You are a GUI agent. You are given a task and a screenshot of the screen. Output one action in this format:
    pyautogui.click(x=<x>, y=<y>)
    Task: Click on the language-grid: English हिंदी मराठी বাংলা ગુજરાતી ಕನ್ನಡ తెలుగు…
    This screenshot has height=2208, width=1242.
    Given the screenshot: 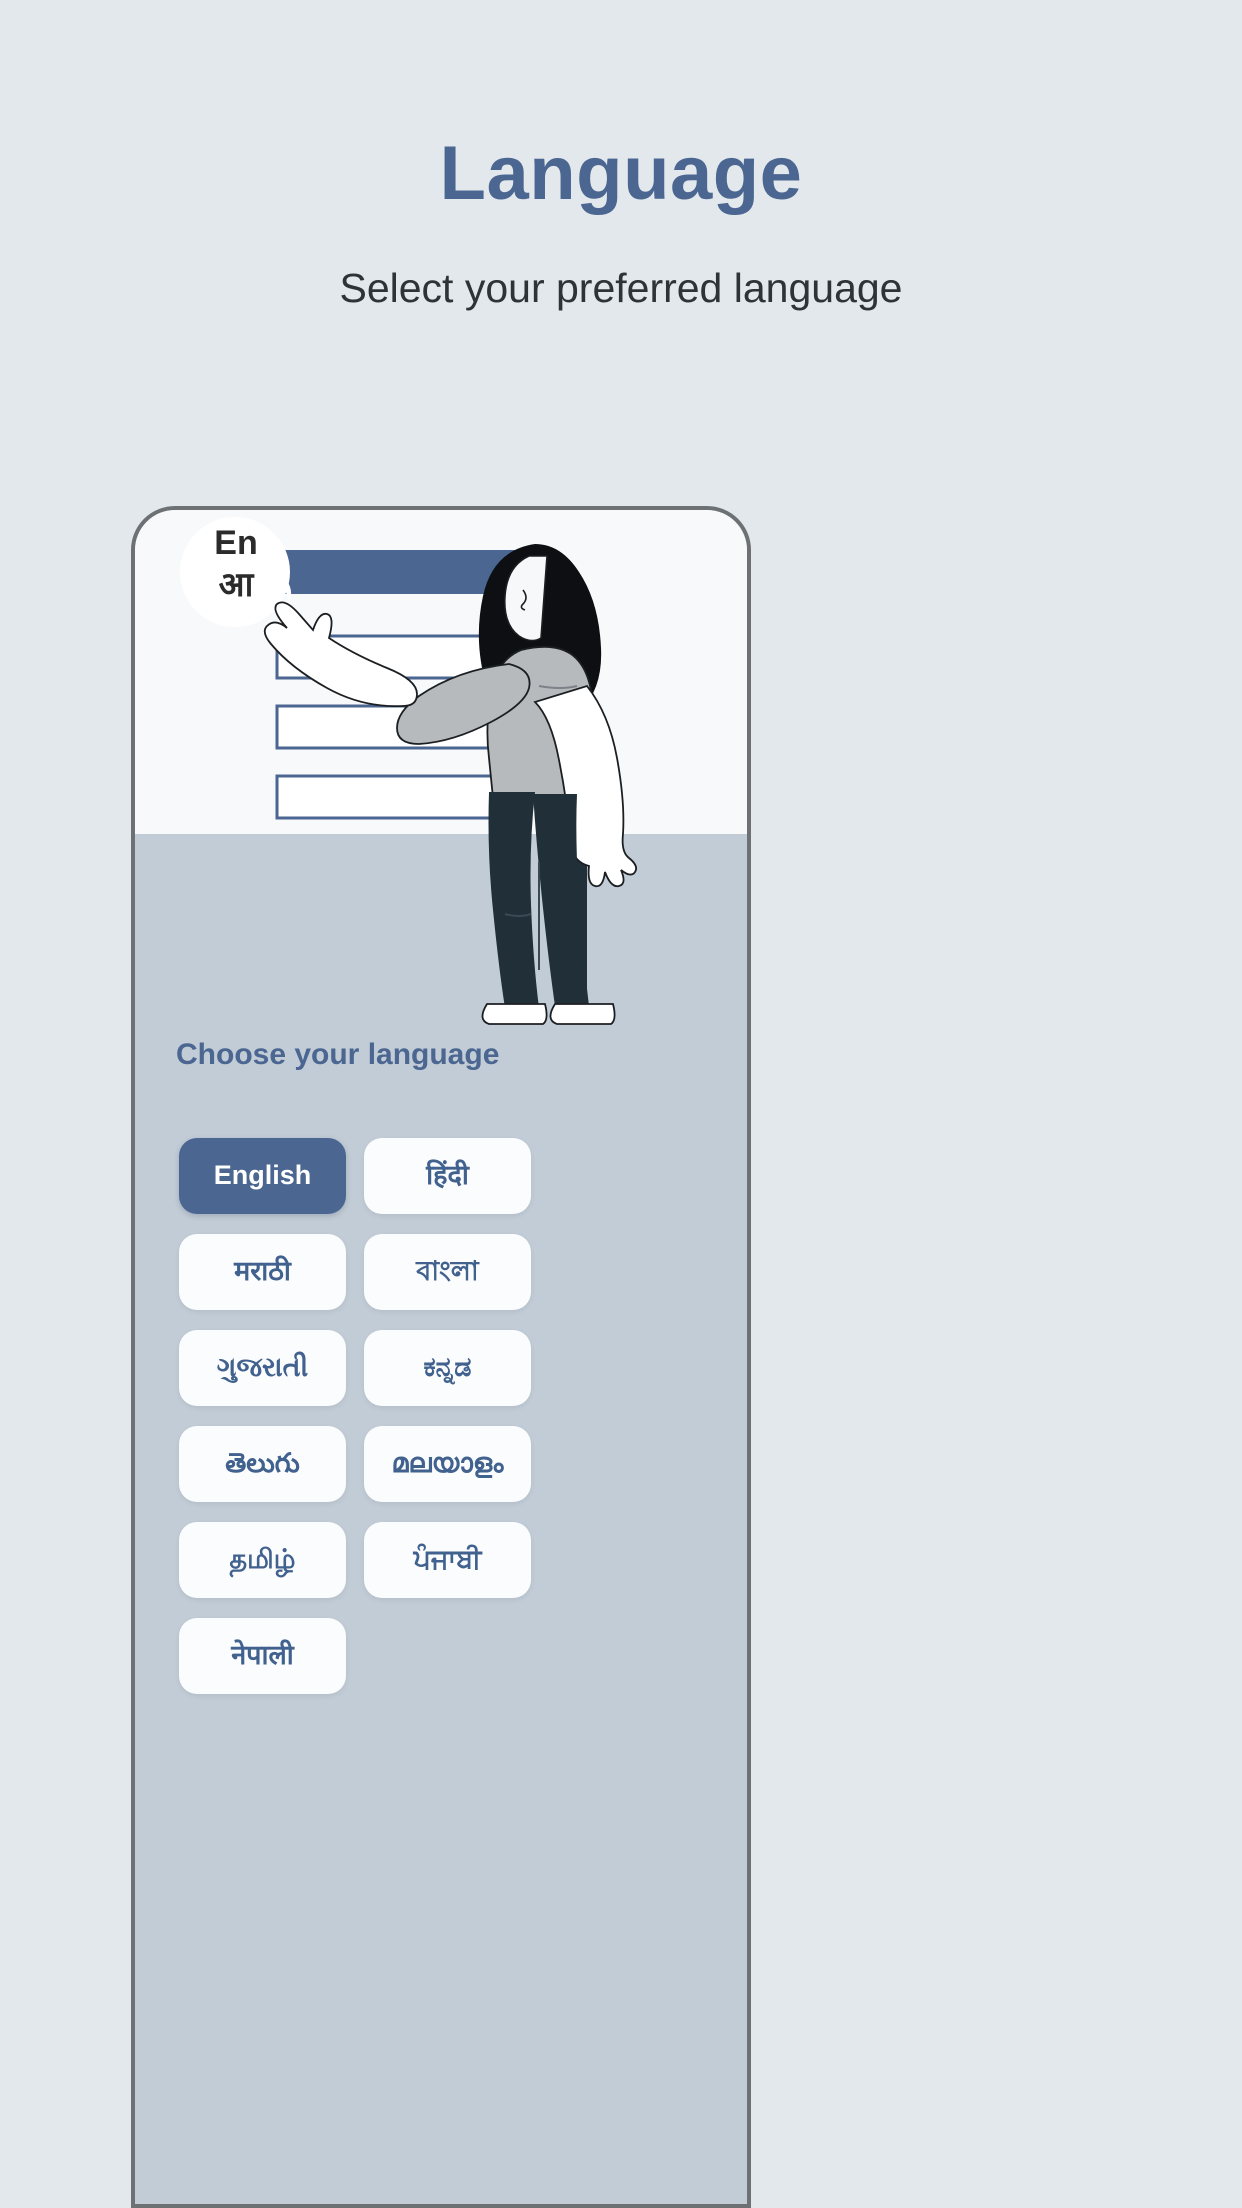 What is the action you would take?
    pyautogui.click(x=447, y=1416)
    